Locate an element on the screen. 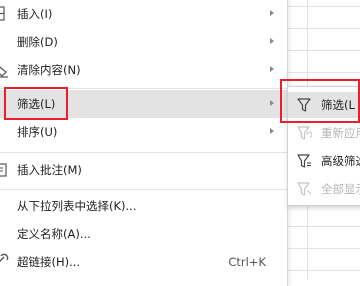  show-all-icon is located at coordinates (304, 189).